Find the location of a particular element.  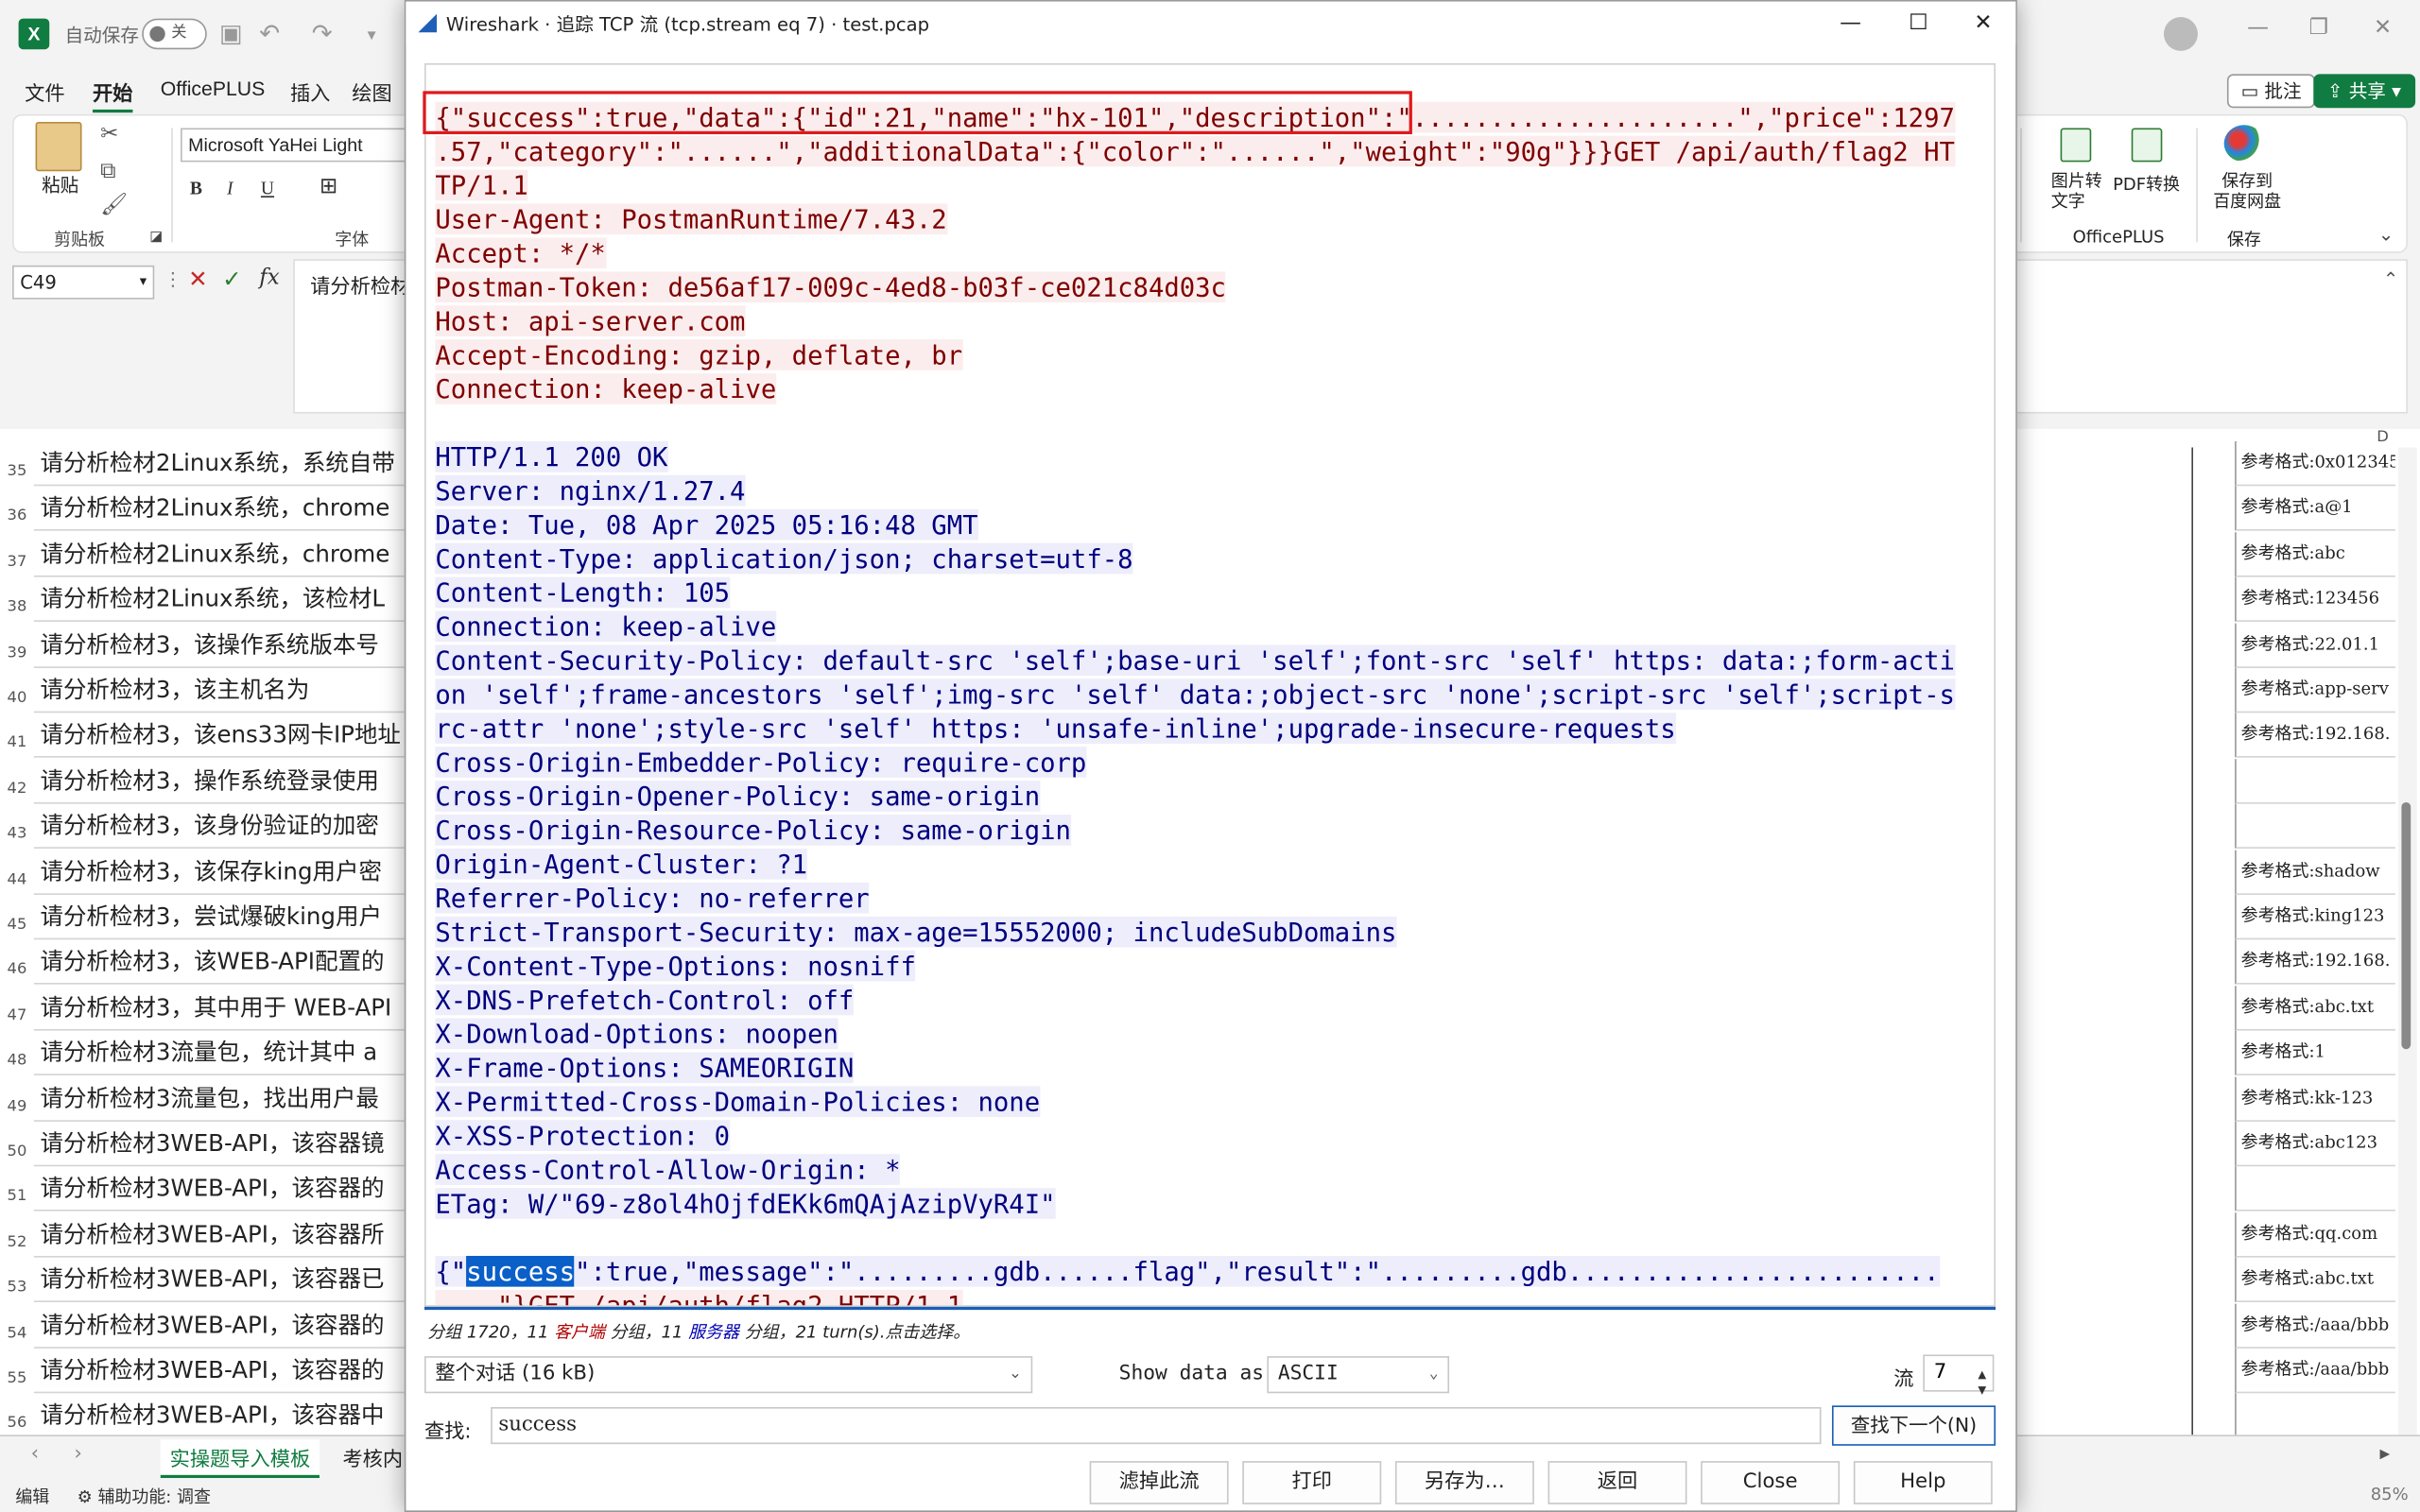

cell-question: 请分析检材3，该ens33网卡IP地址 is located at coordinates (227, 736).